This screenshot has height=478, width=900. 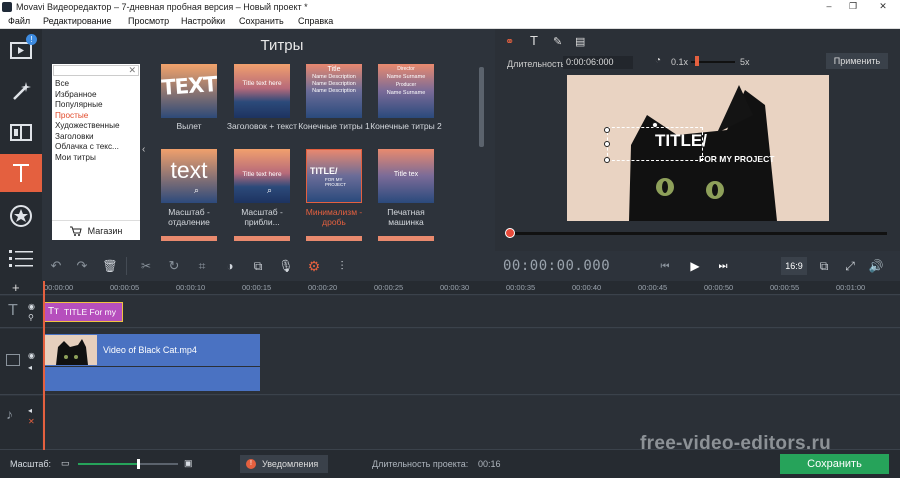 What do you see at coordinates (406, 176) in the screenshot?
I see `title-tile-typewriter: Title tex` at bounding box center [406, 176].